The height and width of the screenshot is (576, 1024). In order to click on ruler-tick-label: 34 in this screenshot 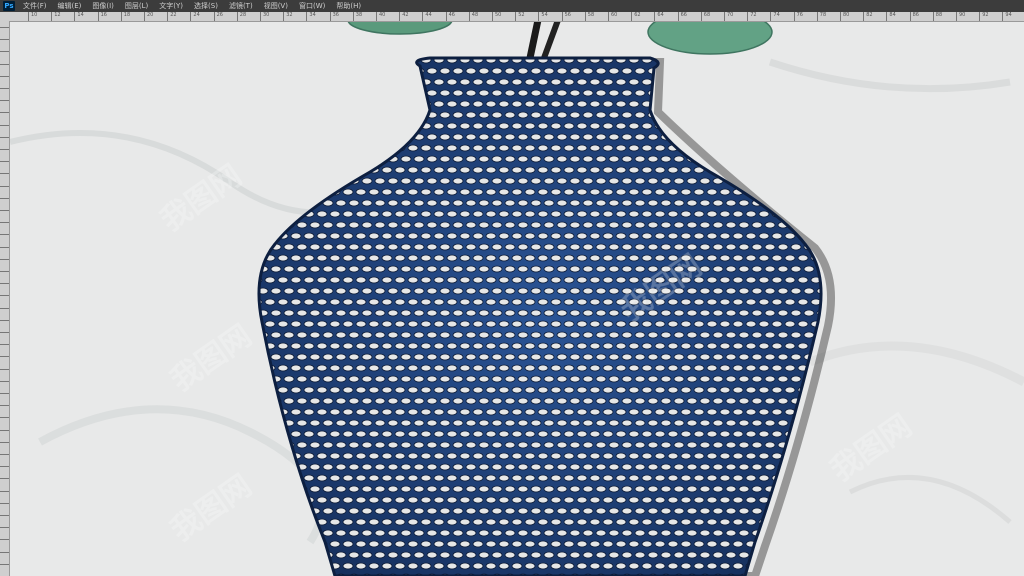, I will do `click(311, 16)`.